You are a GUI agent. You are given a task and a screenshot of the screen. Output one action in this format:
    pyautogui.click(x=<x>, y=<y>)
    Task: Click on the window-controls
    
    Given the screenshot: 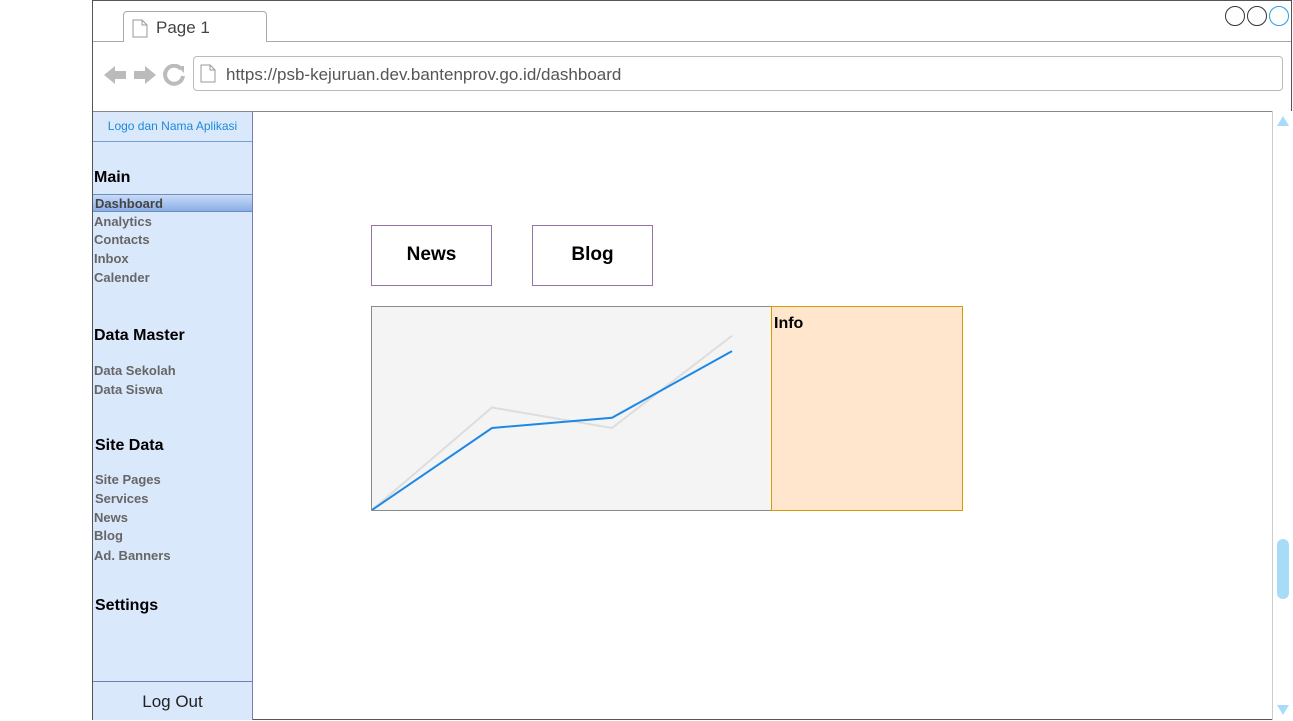 What is the action you would take?
    pyautogui.click(x=1257, y=16)
    